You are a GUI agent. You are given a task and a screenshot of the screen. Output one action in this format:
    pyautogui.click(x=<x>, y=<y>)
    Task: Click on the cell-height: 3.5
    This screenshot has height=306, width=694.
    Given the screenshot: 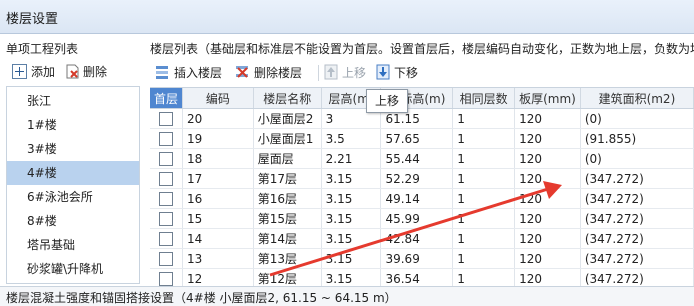 What is the action you would take?
    pyautogui.click(x=351, y=138)
    